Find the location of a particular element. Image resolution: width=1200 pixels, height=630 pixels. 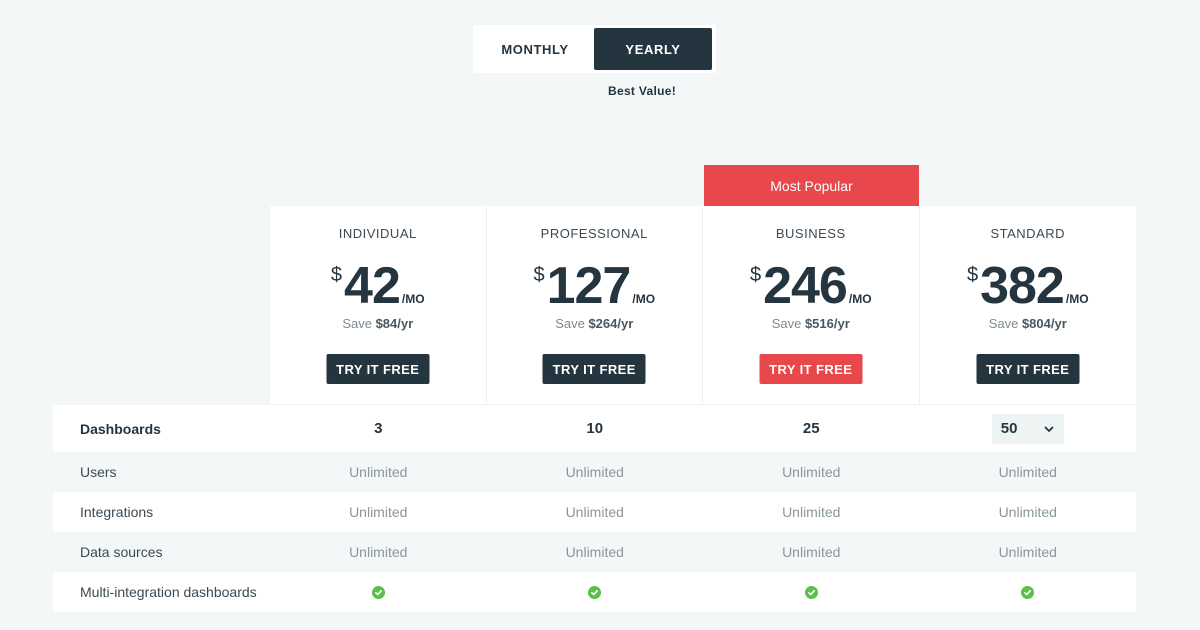

feature-label: Multi-integration dashboards is located at coordinates (168, 592).